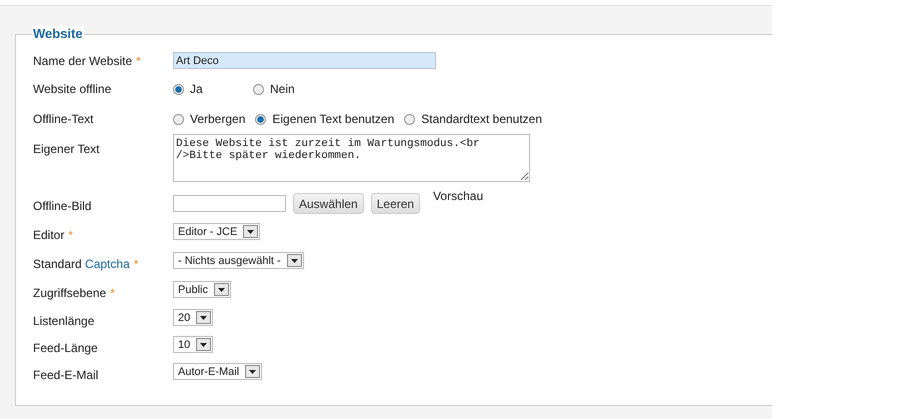 Image resolution: width=900 pixels, height=419 pixels. I want to click on field-label: Feed-Länge, so click(65, 348).